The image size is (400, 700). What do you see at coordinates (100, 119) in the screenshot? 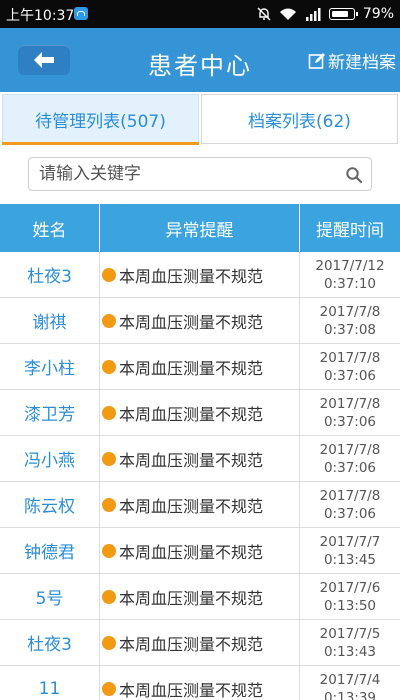
I see `tab-pending-list: 待管理列表(507)` at bounding box center [100, 119].